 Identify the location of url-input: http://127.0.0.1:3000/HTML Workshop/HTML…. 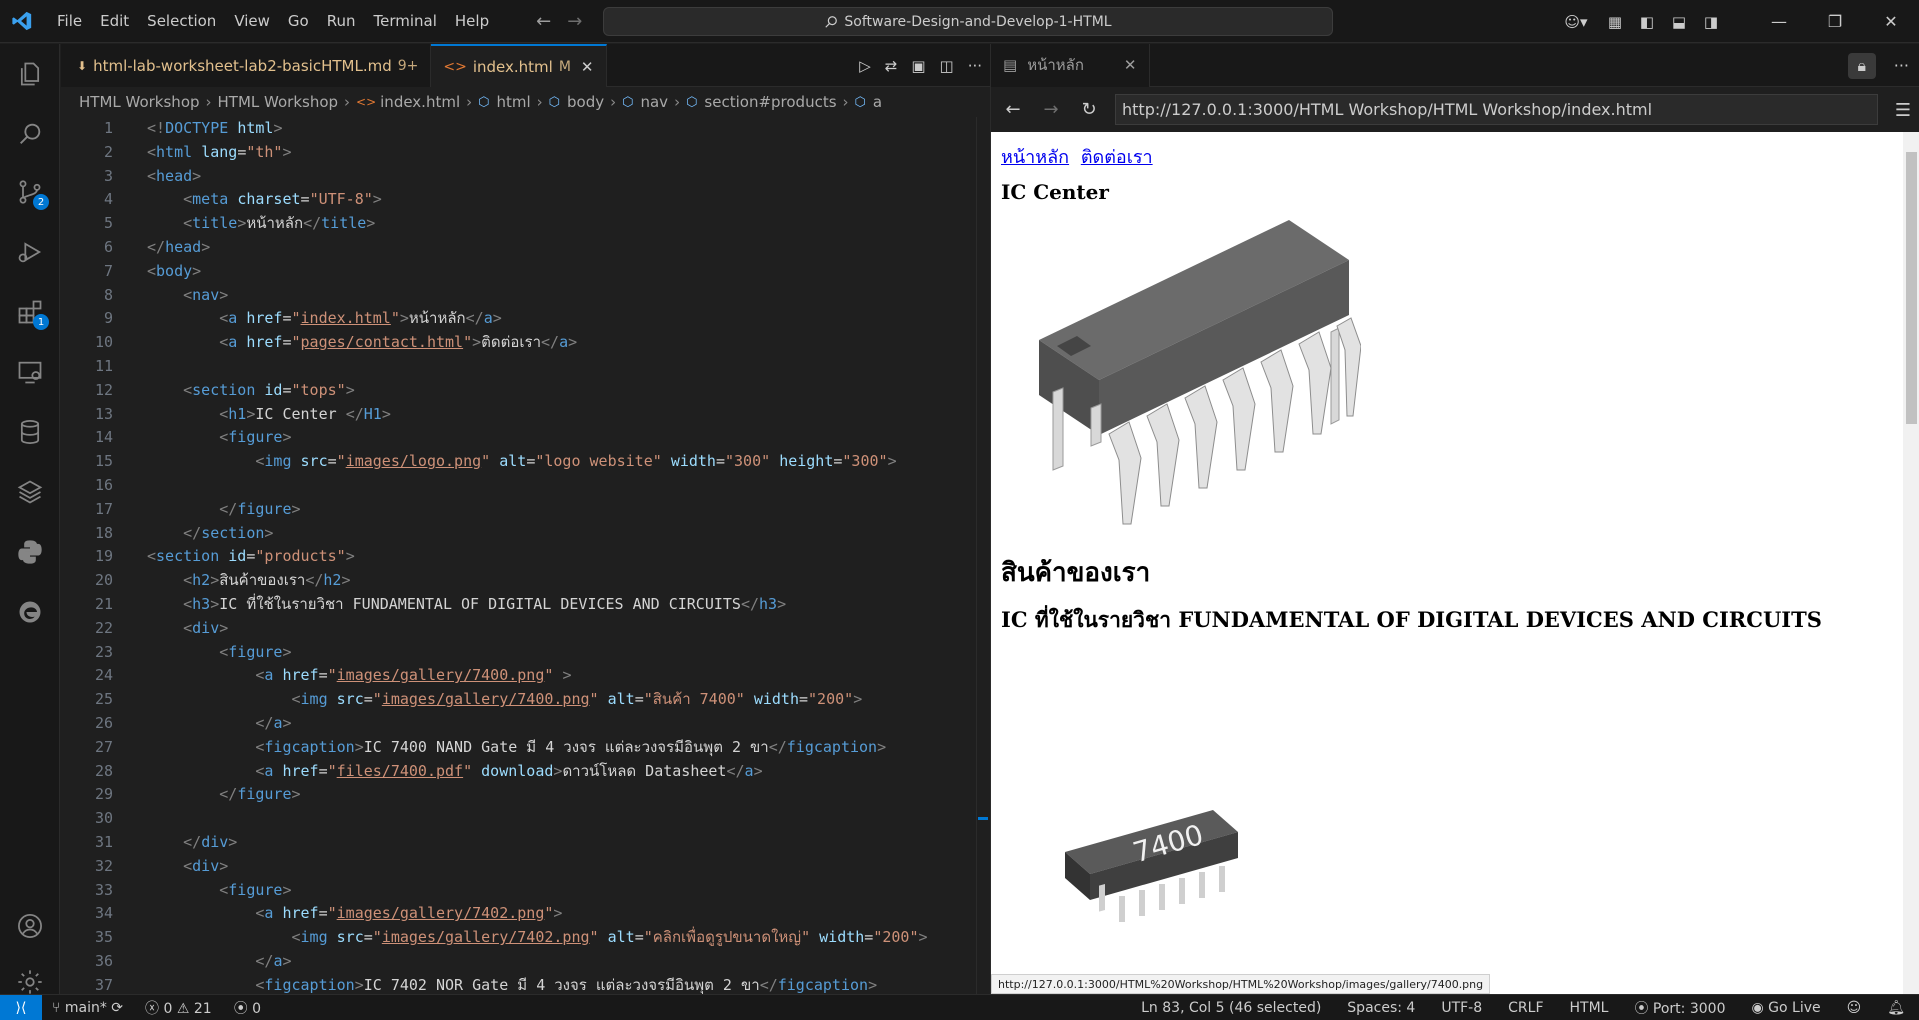
(1496, 109).